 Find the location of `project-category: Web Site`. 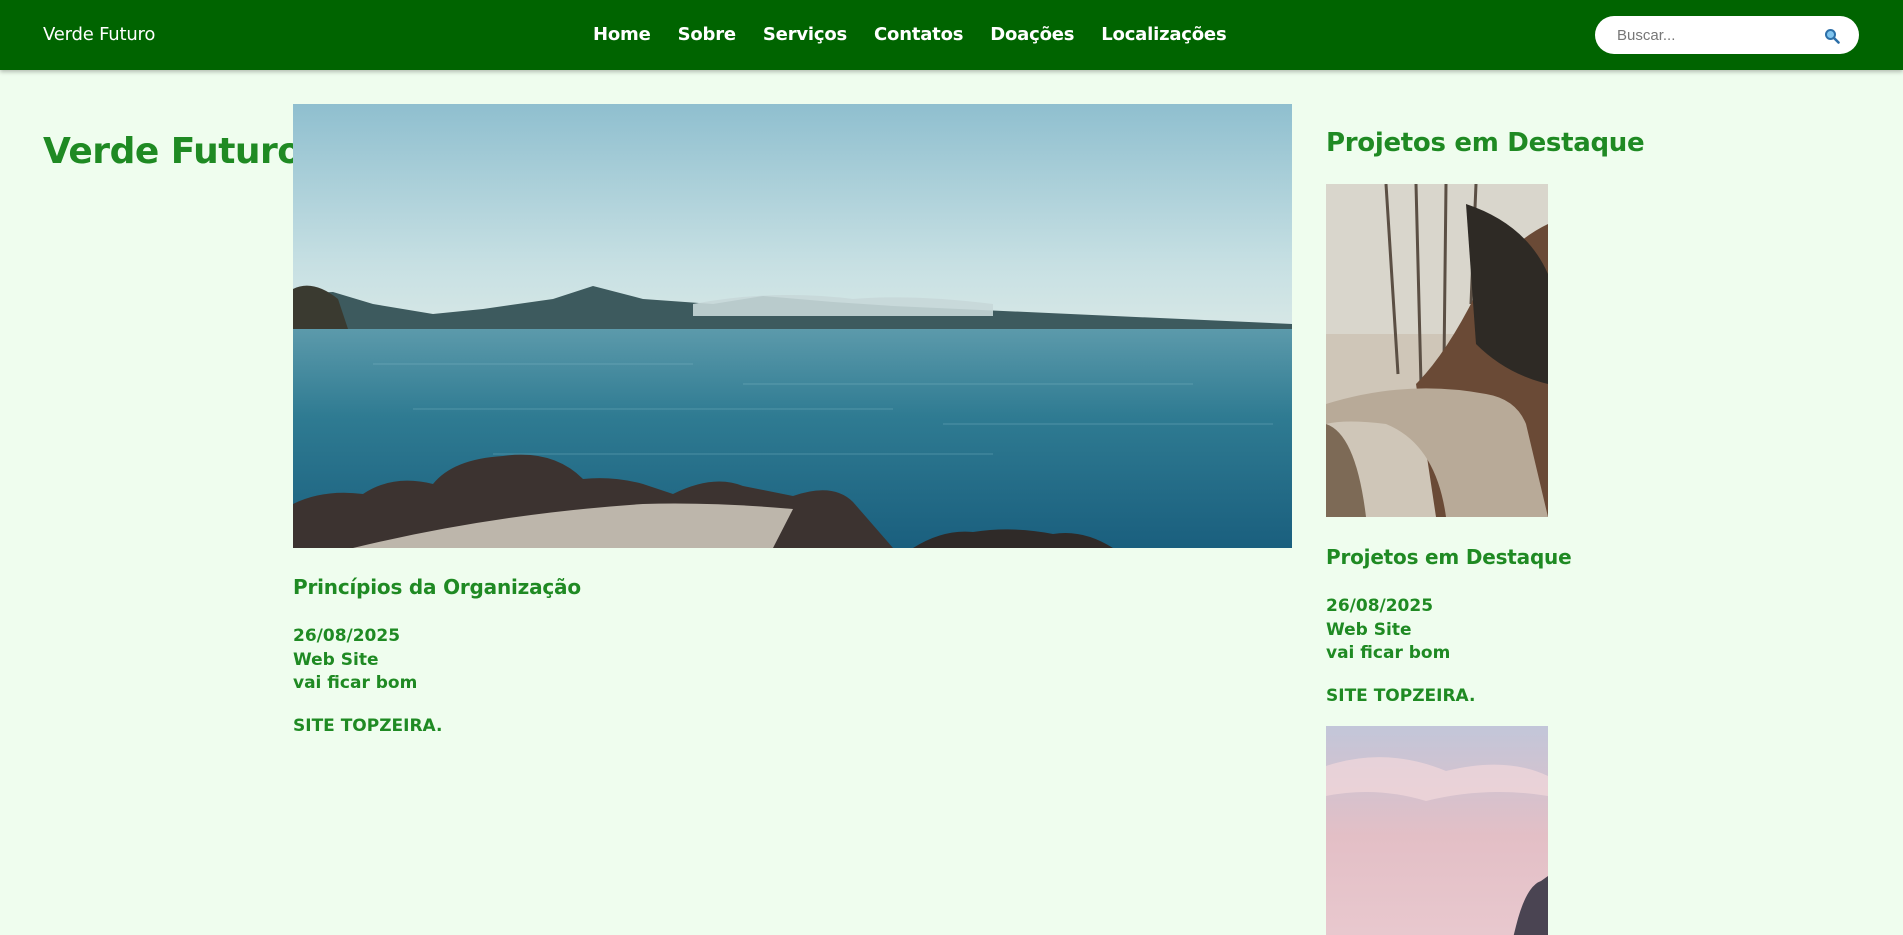

project-category: Web Site is located at coordinates (1369, 629).